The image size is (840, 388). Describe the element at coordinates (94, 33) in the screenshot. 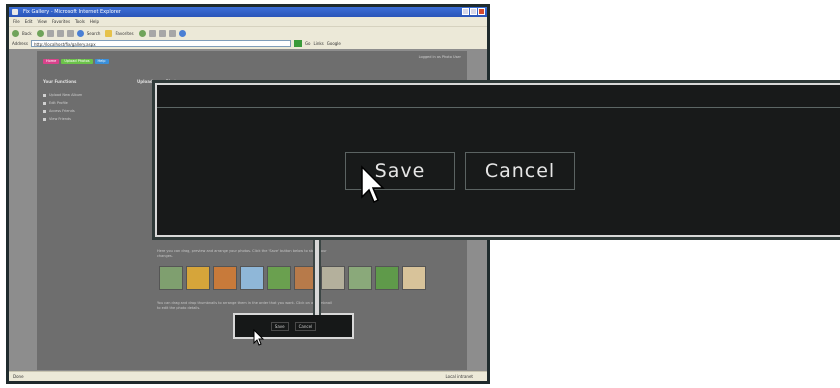

I see `search-label: Search` at that location.